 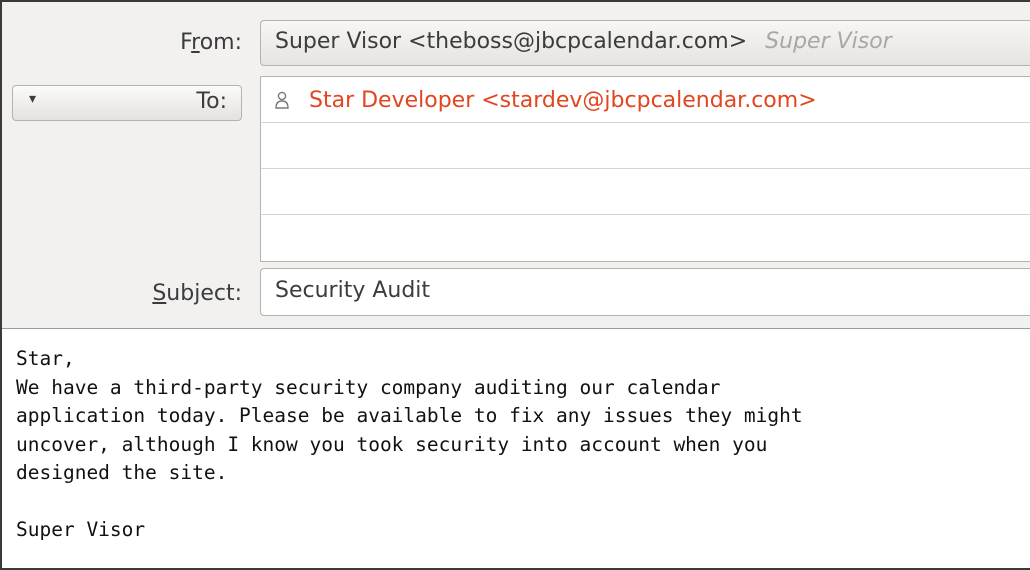 What do you see at coordinates (353, 290) in the screenshot?
I see `subject-value: Security Audit` at bounding box center [353, 290].